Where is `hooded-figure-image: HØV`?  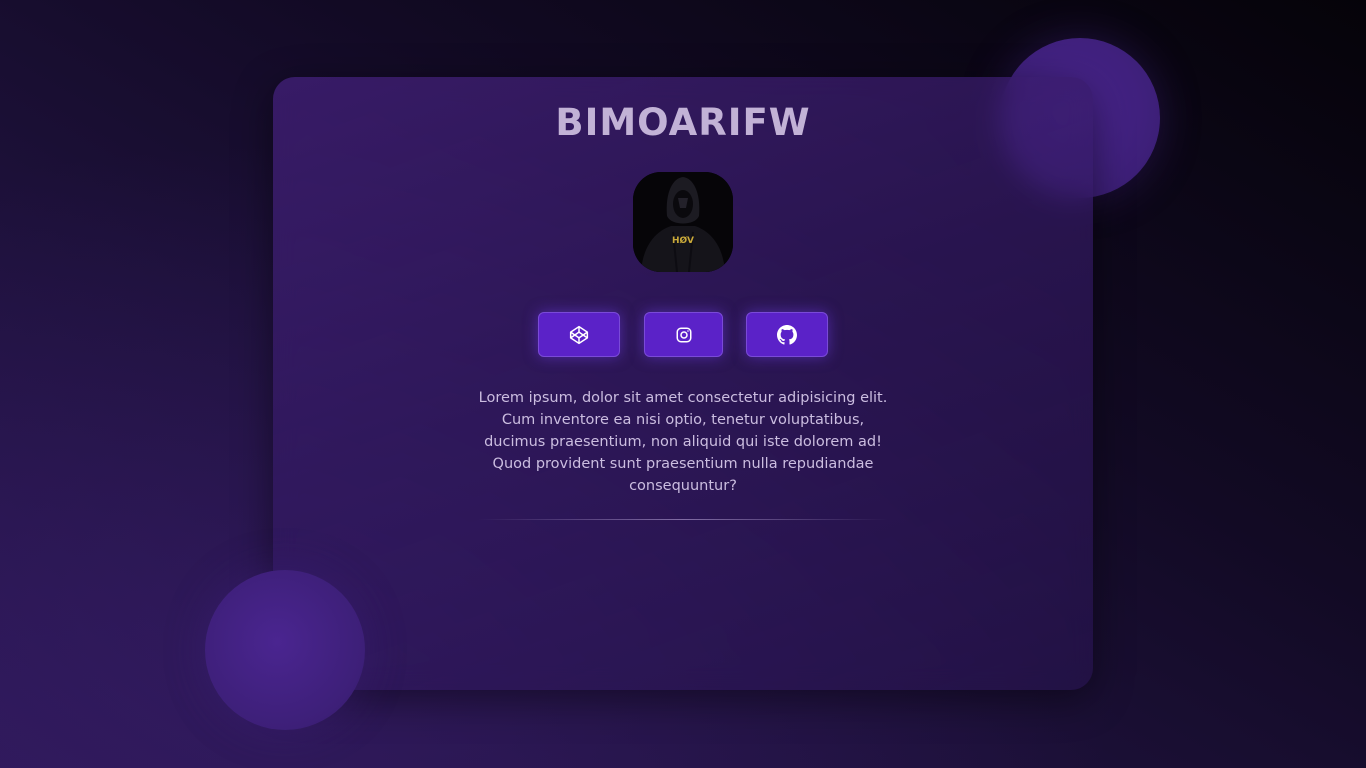
hooded-figure-image: HØV is located at coordinates (683, 222).